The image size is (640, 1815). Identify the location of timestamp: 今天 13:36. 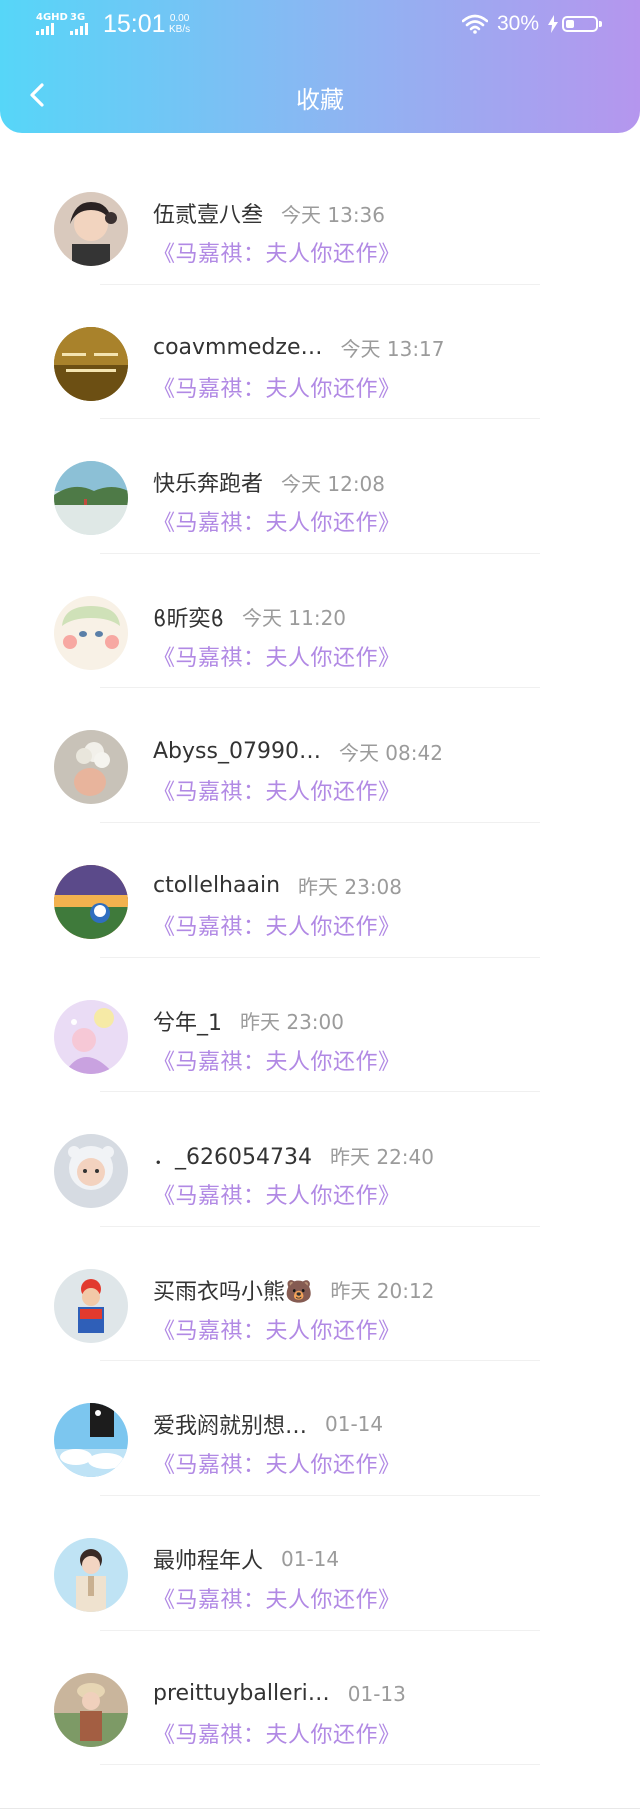
(333, 214).